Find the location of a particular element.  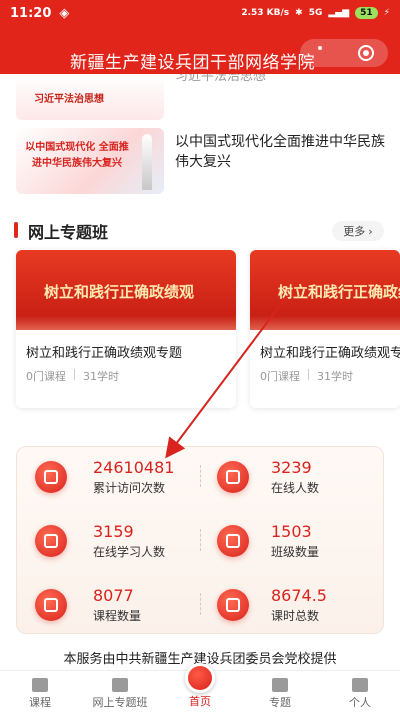

news-thumbnail: 习近平法治思想 is located at coordinates (90, 97).